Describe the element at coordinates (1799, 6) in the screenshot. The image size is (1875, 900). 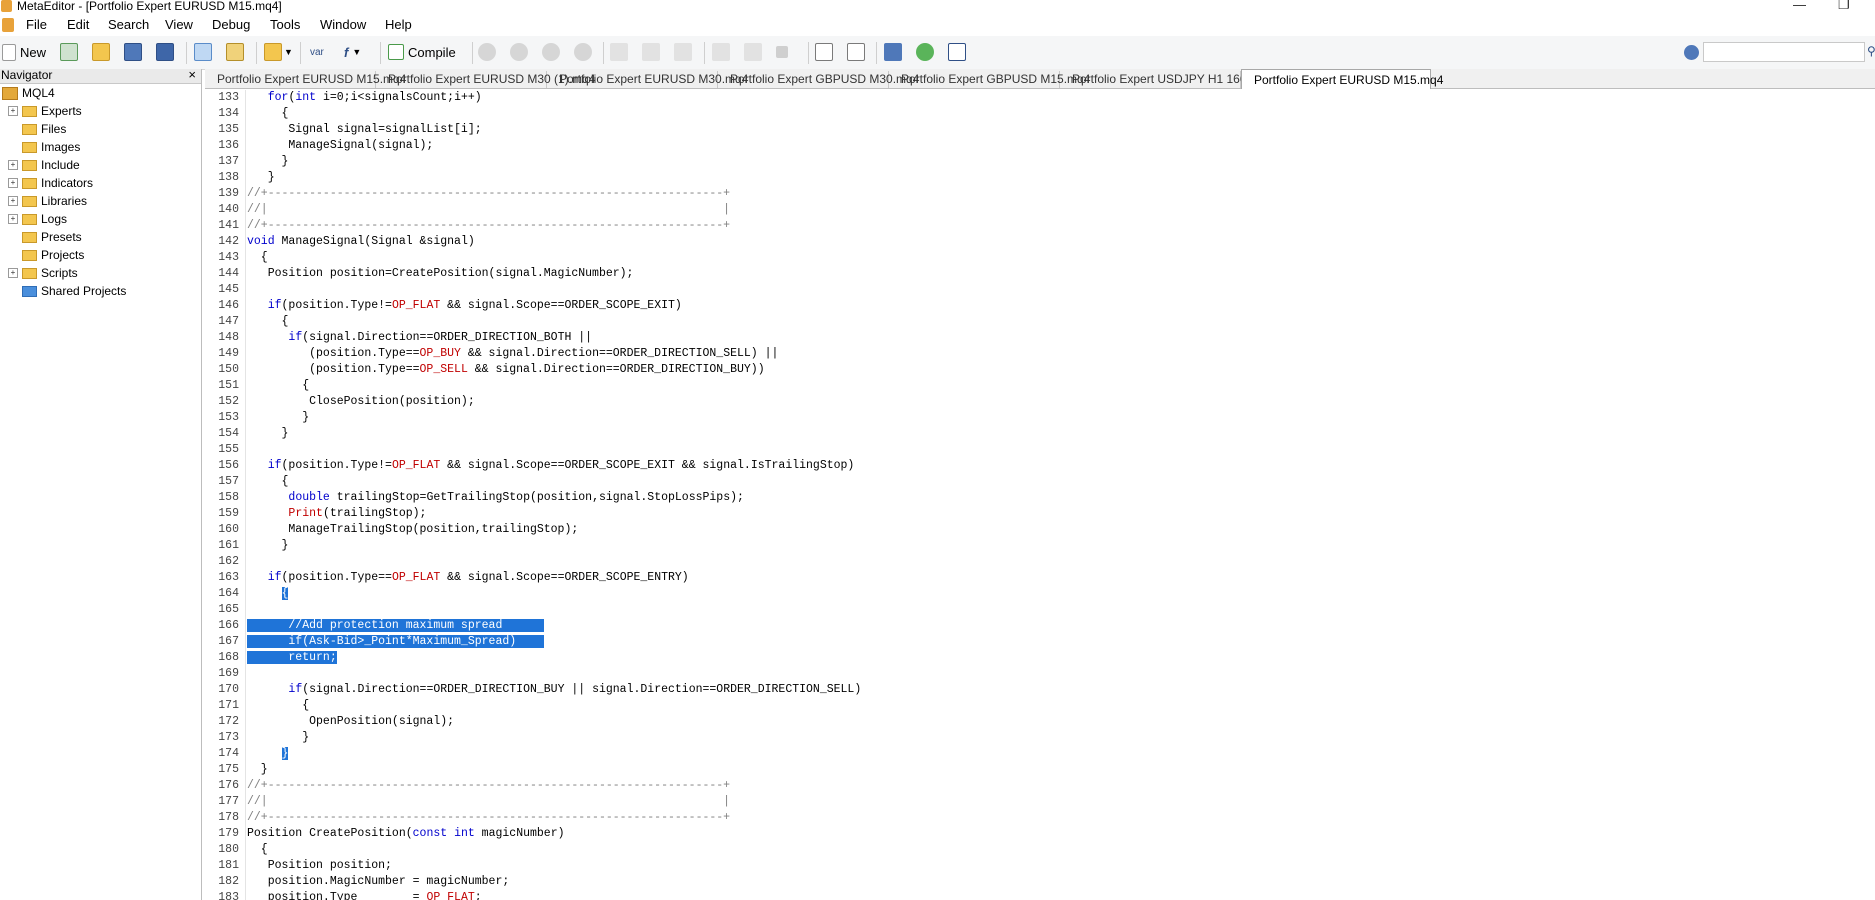
I see `minimize-icon: —` at that location.